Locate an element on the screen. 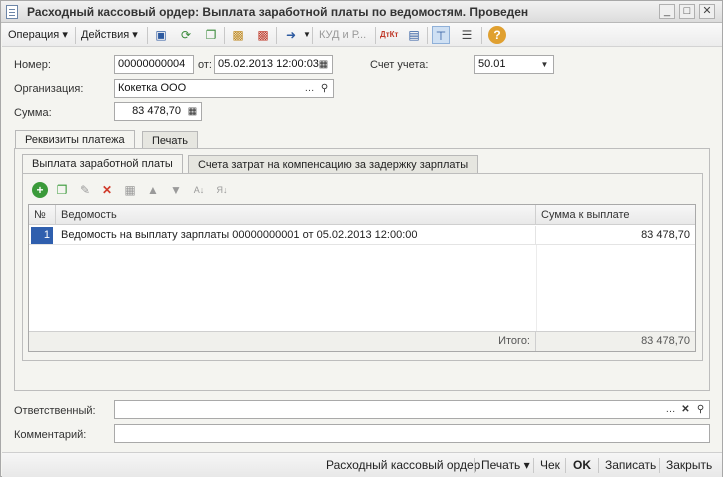 The image size is (723, 477). end-edit-icon: ▦ is located at coordinates (130, 190).